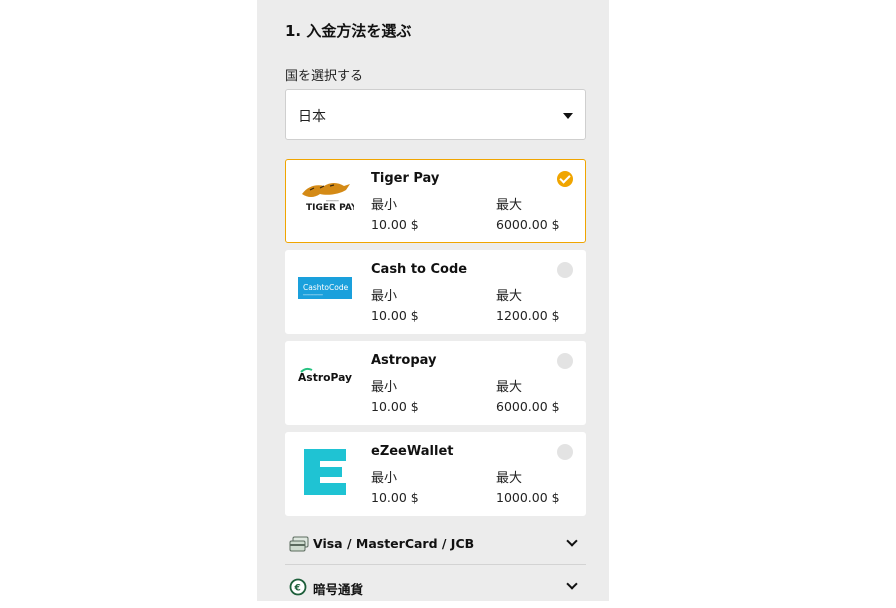 The width and height of the screenshot is (896, 608). I want to click on tiger-pay-logo: TIGER PAY ━━━━━━━, so click(328, 198).